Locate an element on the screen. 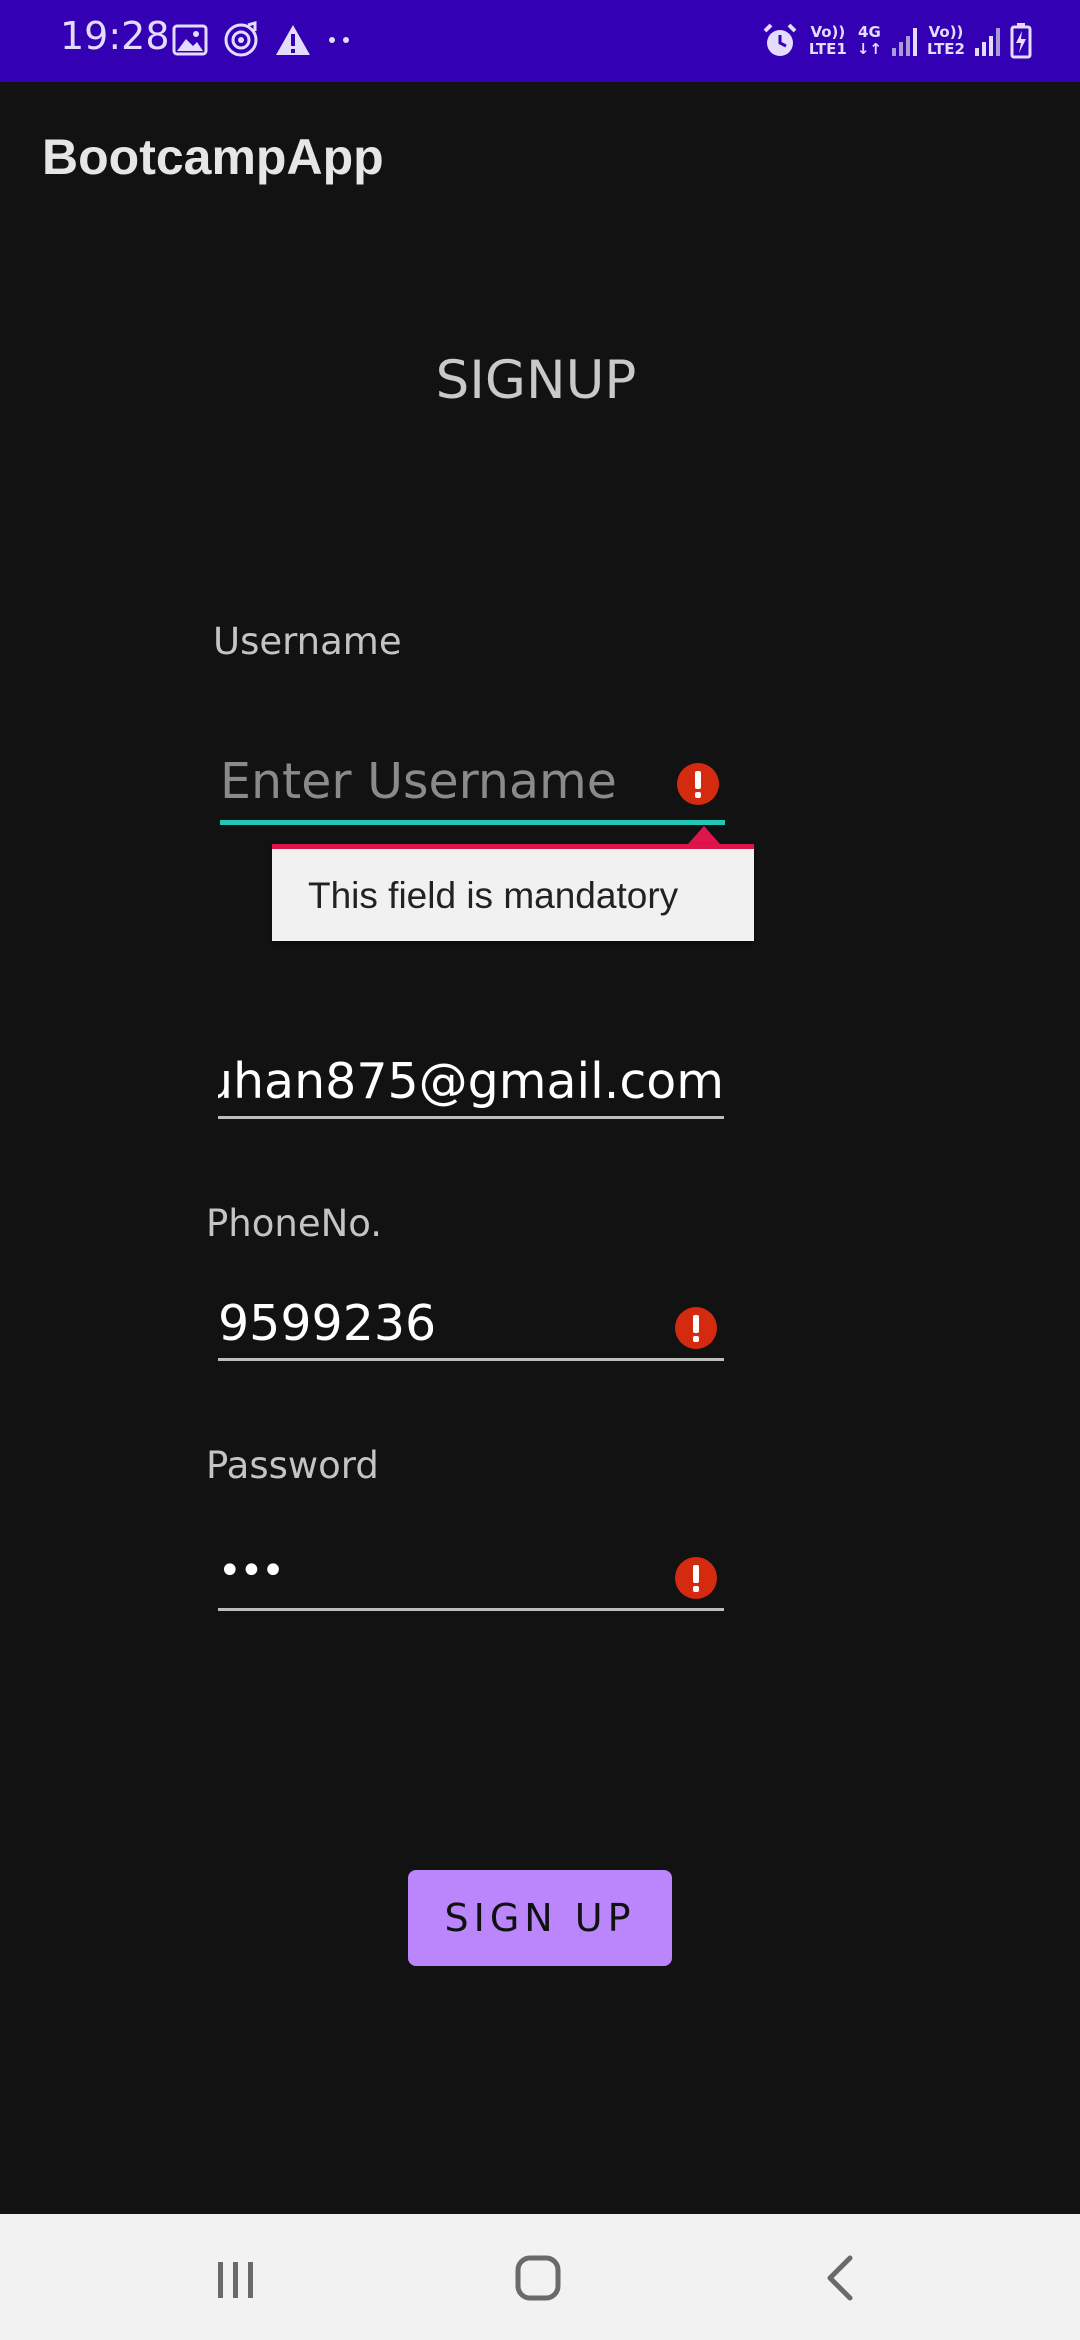 The image size is (1080, 2340). phone-error-icon is located at coordinates (696, 1328).